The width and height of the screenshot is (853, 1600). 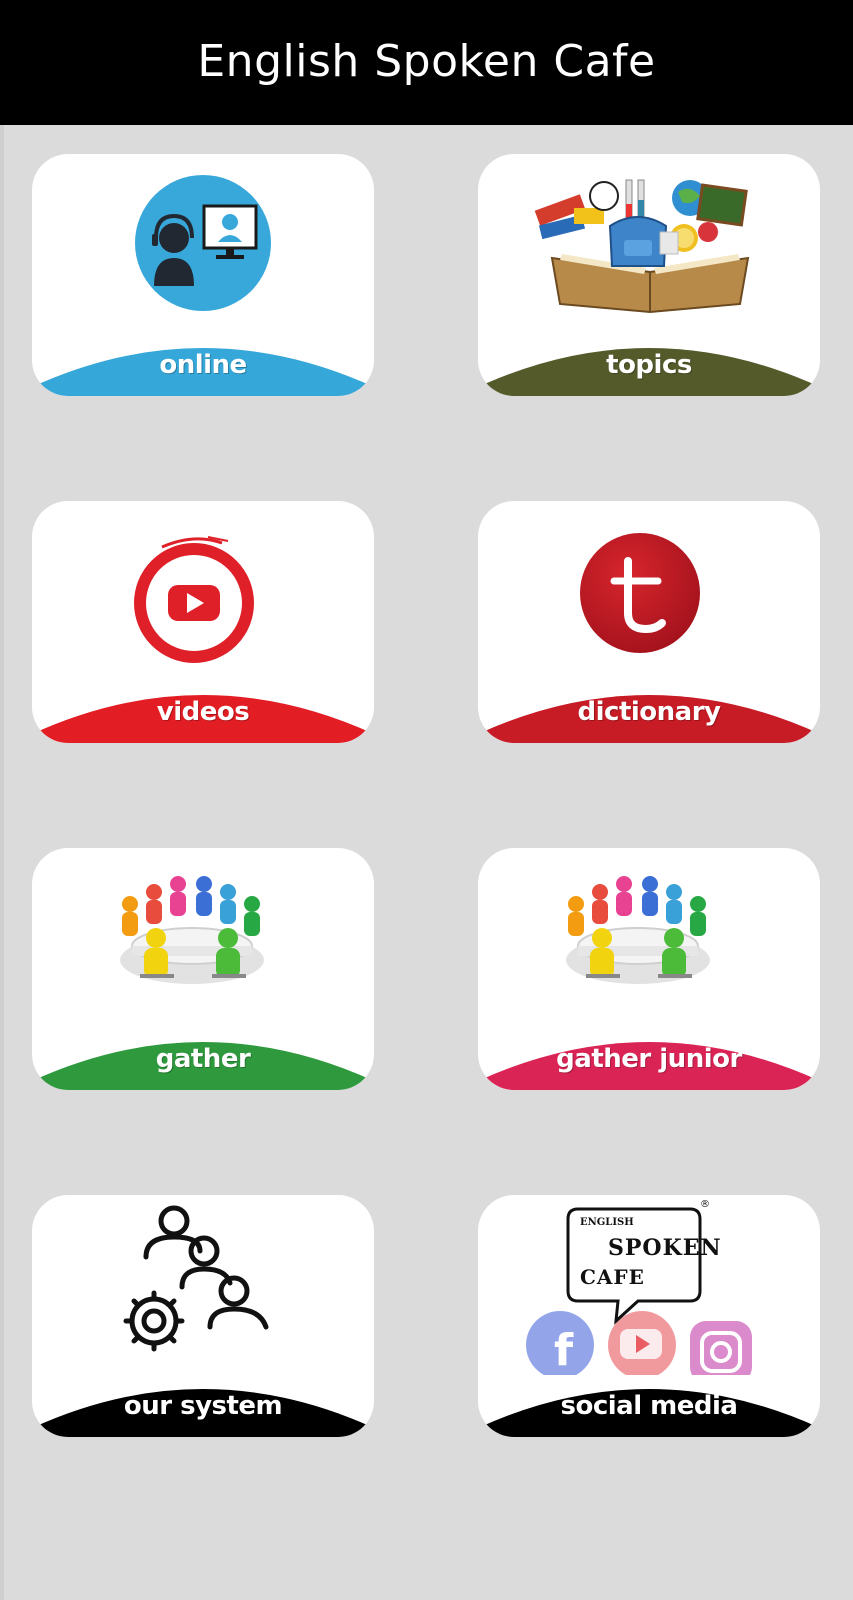 I want to click on our-system-card: our system, so click(x=203, y=1316).